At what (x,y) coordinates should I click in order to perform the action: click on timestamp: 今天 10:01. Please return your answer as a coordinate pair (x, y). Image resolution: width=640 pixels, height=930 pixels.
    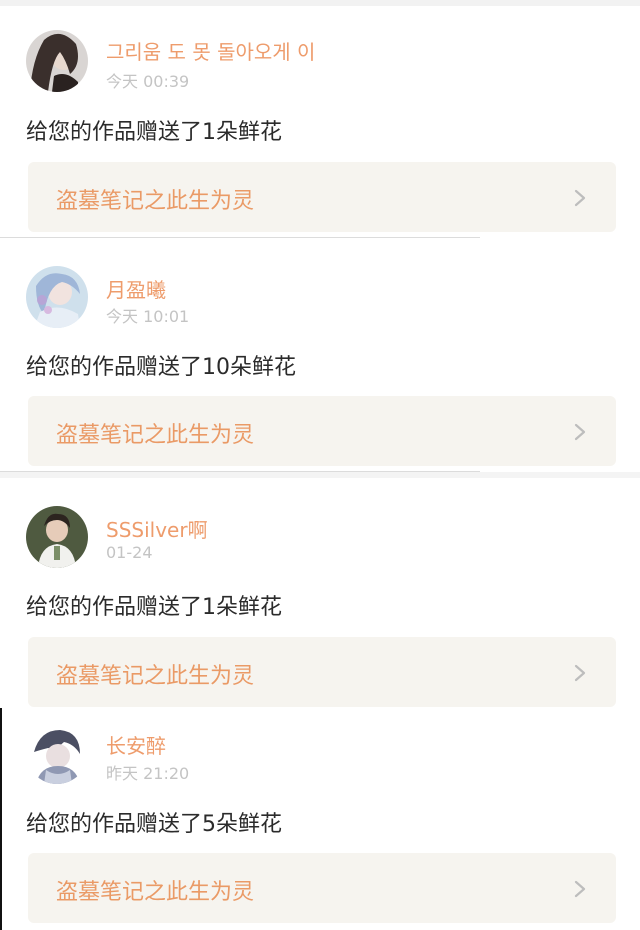
    Looking at the image, I should click on (148, 316).